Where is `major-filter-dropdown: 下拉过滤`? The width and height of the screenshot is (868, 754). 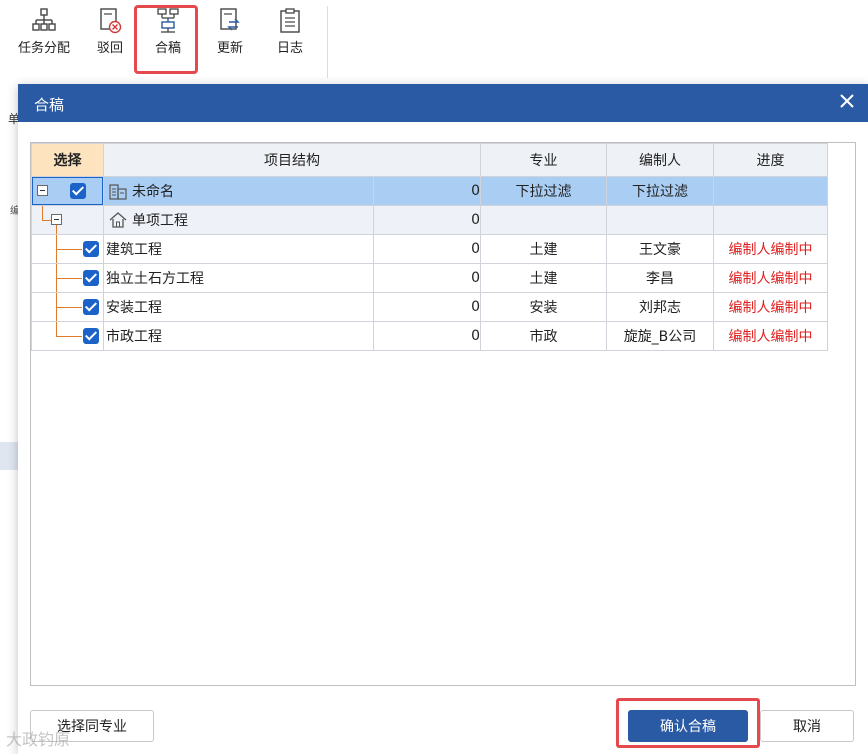 major-filter-dropdown: 下拉过滤 is located at coordinates (543, 191).